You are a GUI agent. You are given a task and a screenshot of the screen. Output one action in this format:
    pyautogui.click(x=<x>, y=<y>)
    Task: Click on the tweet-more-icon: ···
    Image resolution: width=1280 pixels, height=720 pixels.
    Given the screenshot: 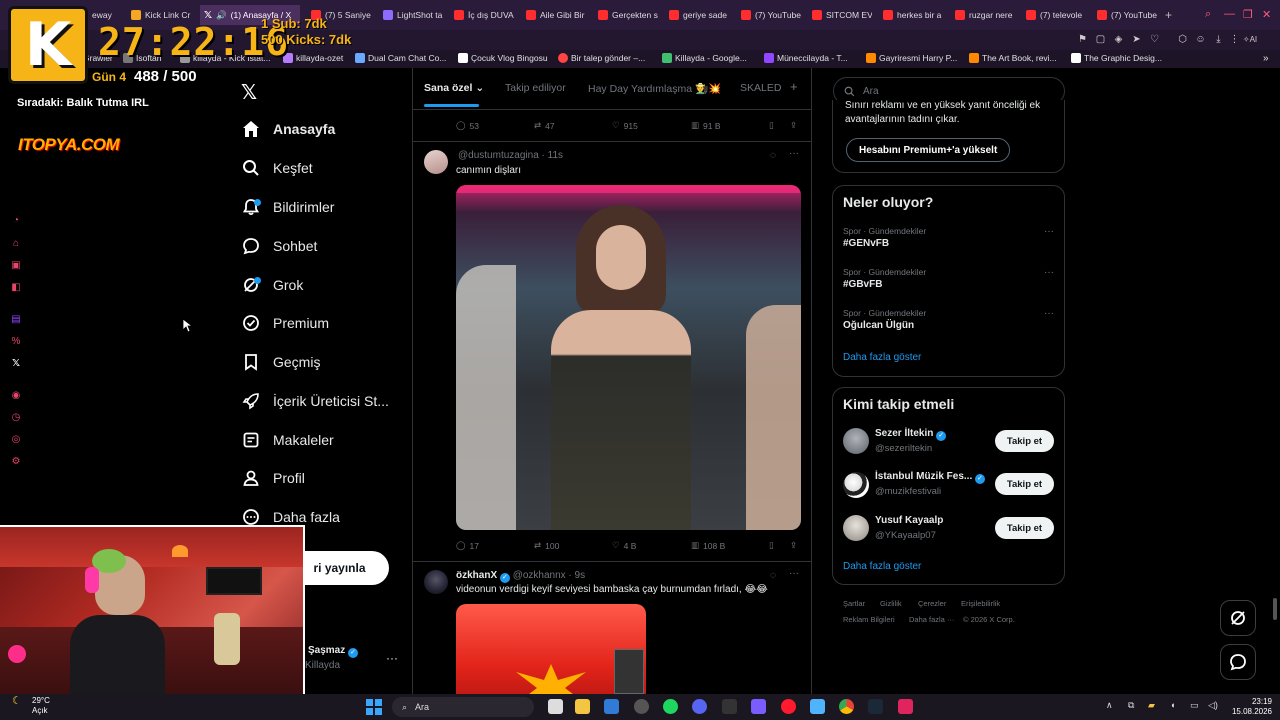 What is the action you would take?
    pyautogui.click(x=794, y=153)
    